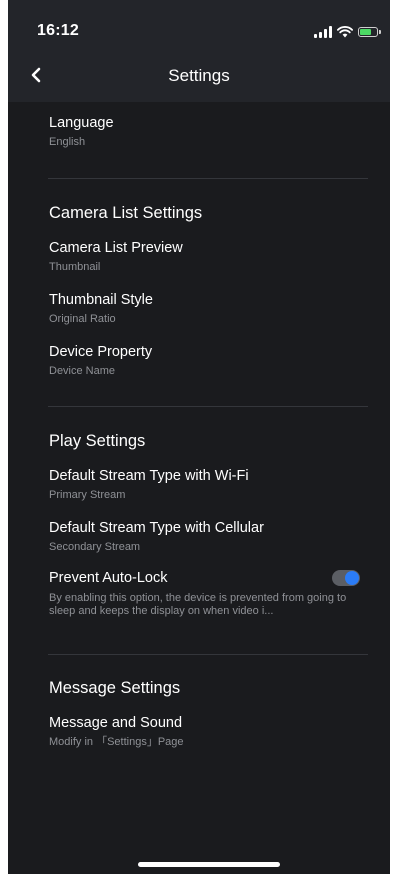  Describe the element at coordinates (67, 142) in the screenshot. I see `language-value: English` at that location.